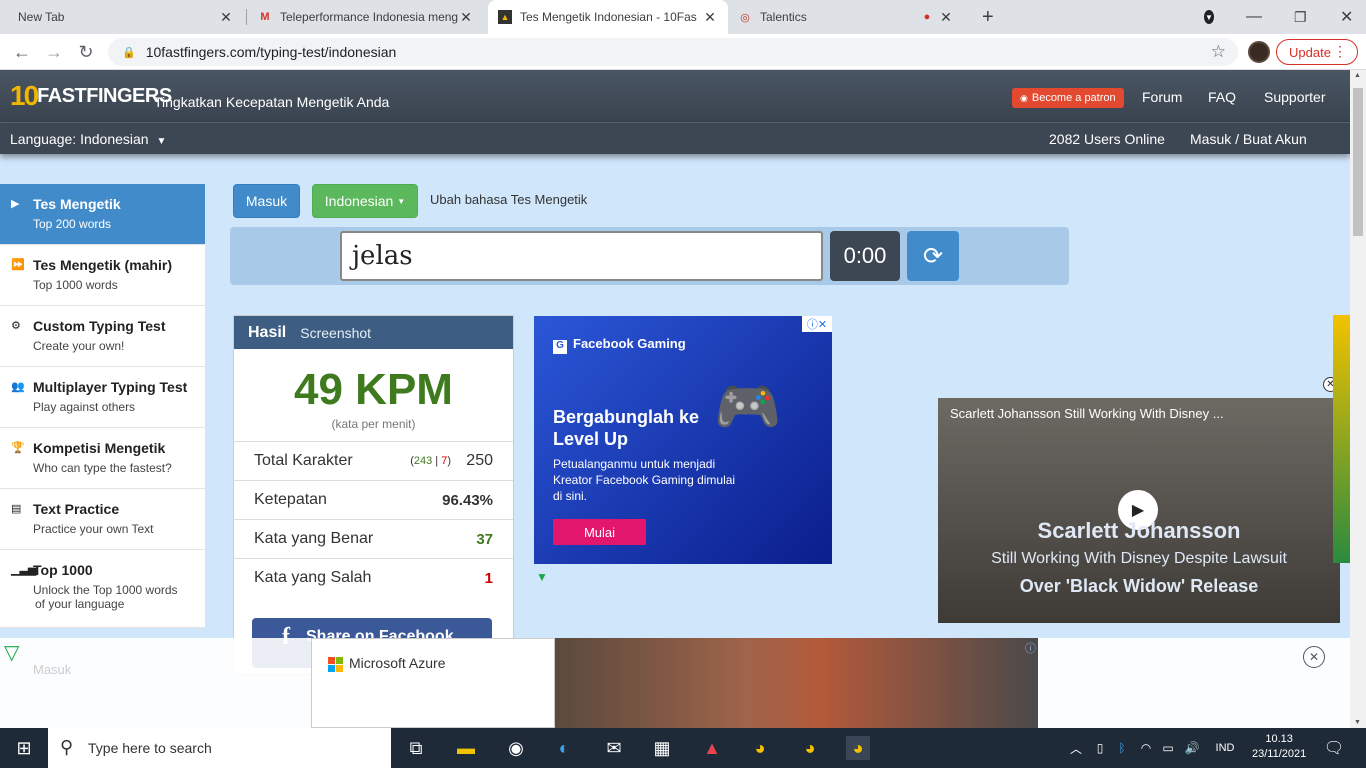 This screenshot has height=768, width=1366. I want to click on new-tab-button: +, so click(987, 17).